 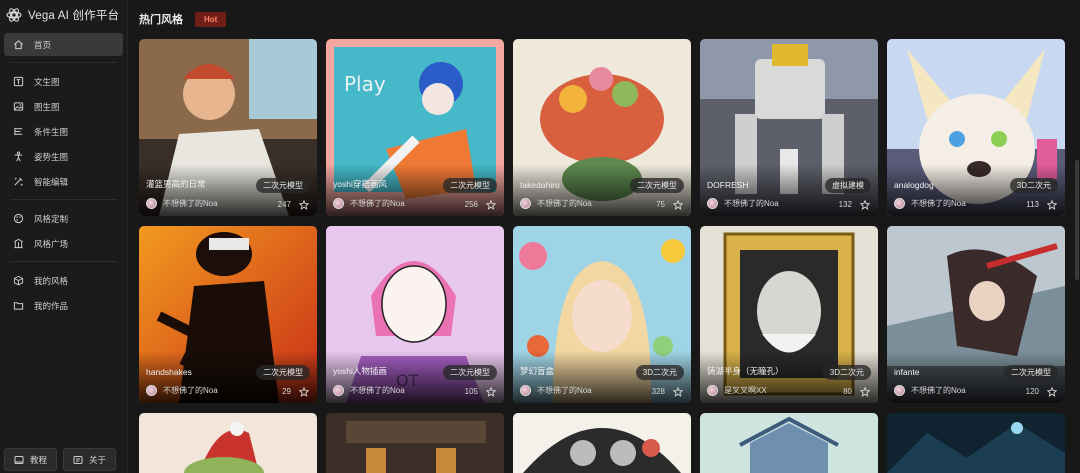 I want to click on sidebar-item-style-custom: 风格定制, so click(x=63, y=218).